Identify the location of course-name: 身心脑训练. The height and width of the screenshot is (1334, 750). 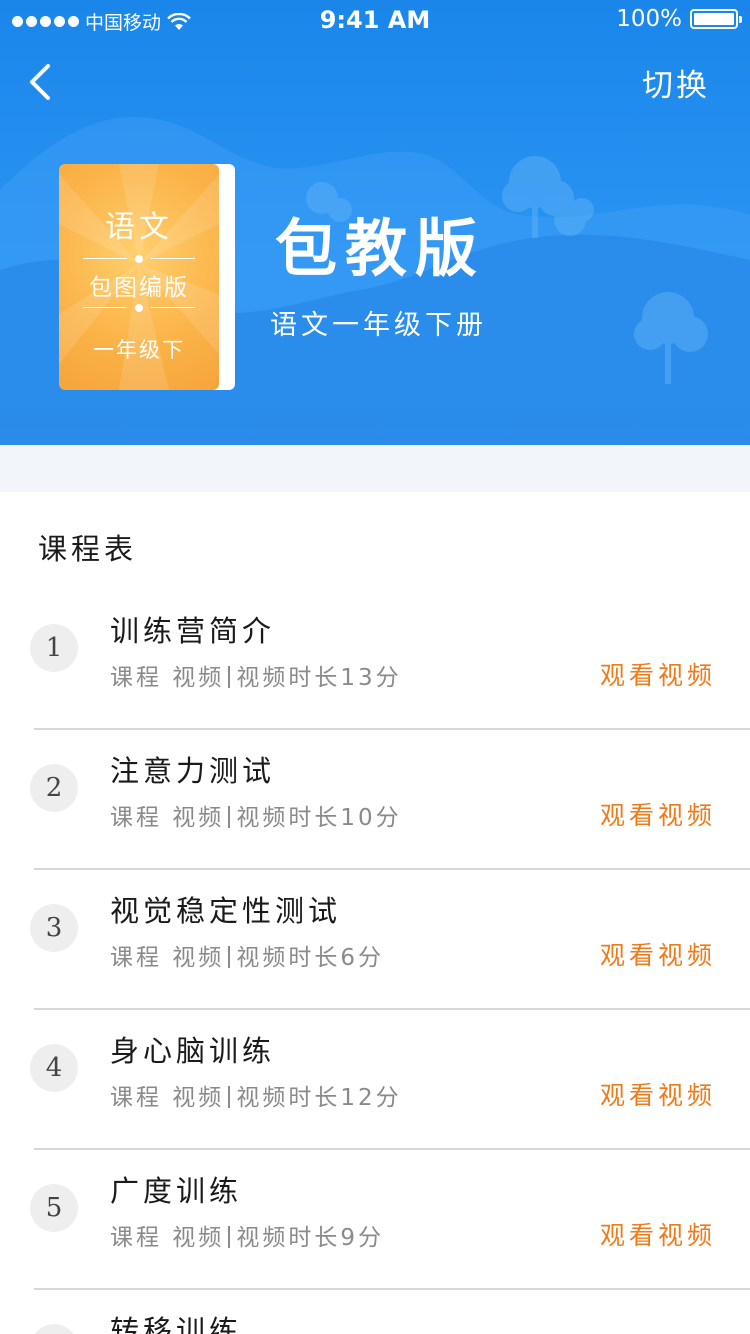
(193, 1051).